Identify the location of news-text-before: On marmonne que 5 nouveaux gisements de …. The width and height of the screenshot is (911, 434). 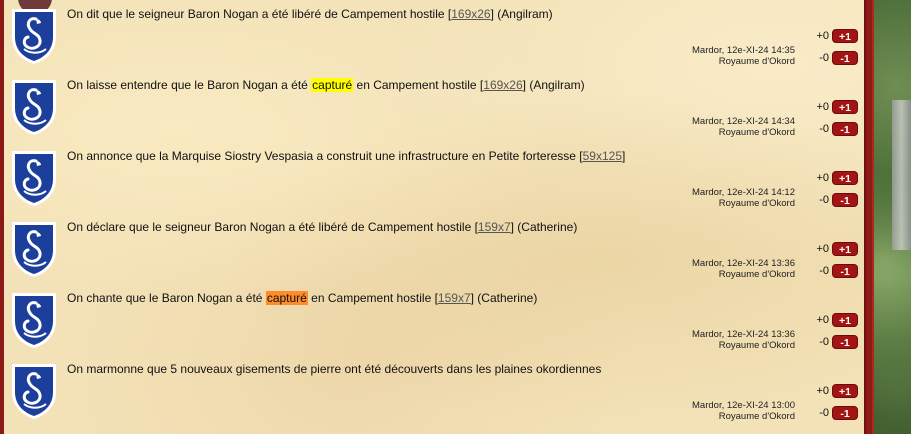
(334, 369).